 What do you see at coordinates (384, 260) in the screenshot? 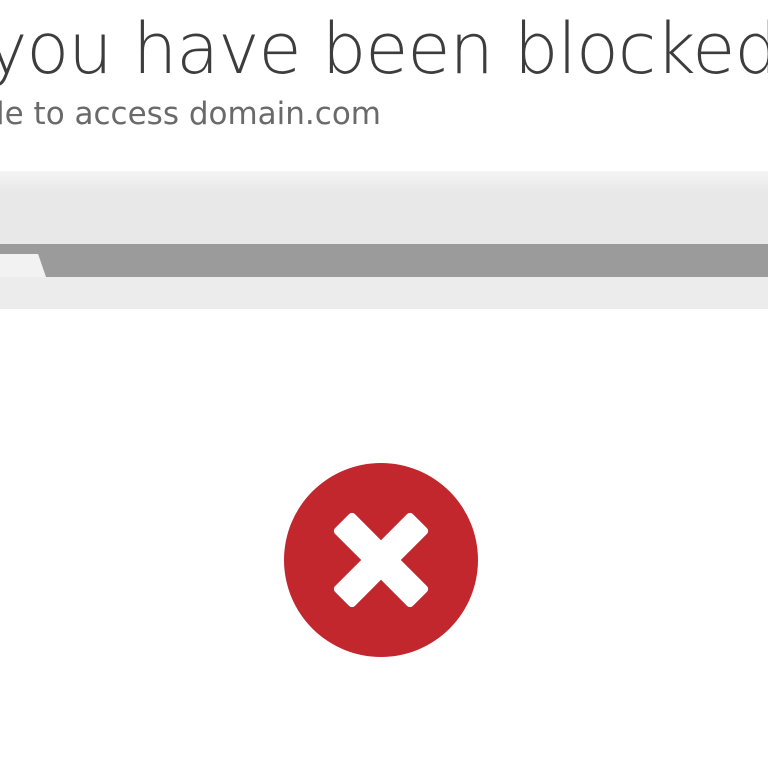
I see `browser-tab-strip` at bounding box center [384, 260].